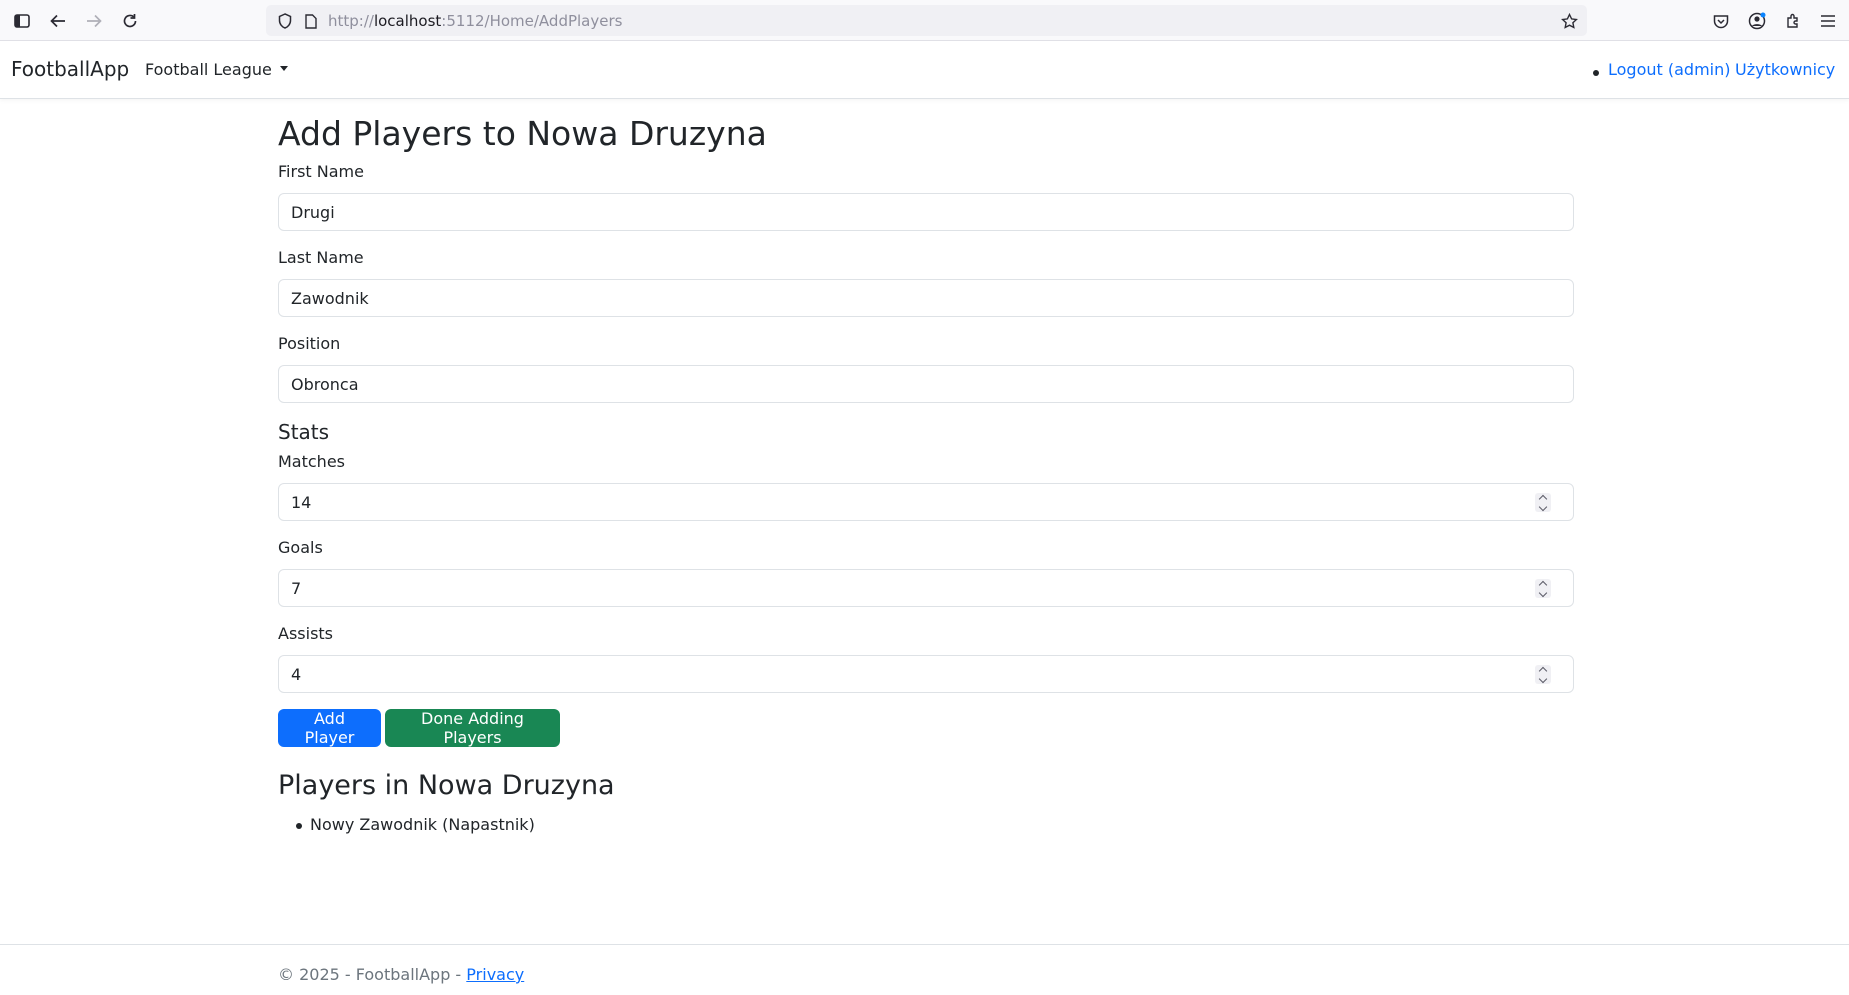 This screenshot has width=1849, height=995. What do you see at coordinates (208, 69) in the screenshot?
I see `dropdown-label: Football League` at bounding box center [208, 69].